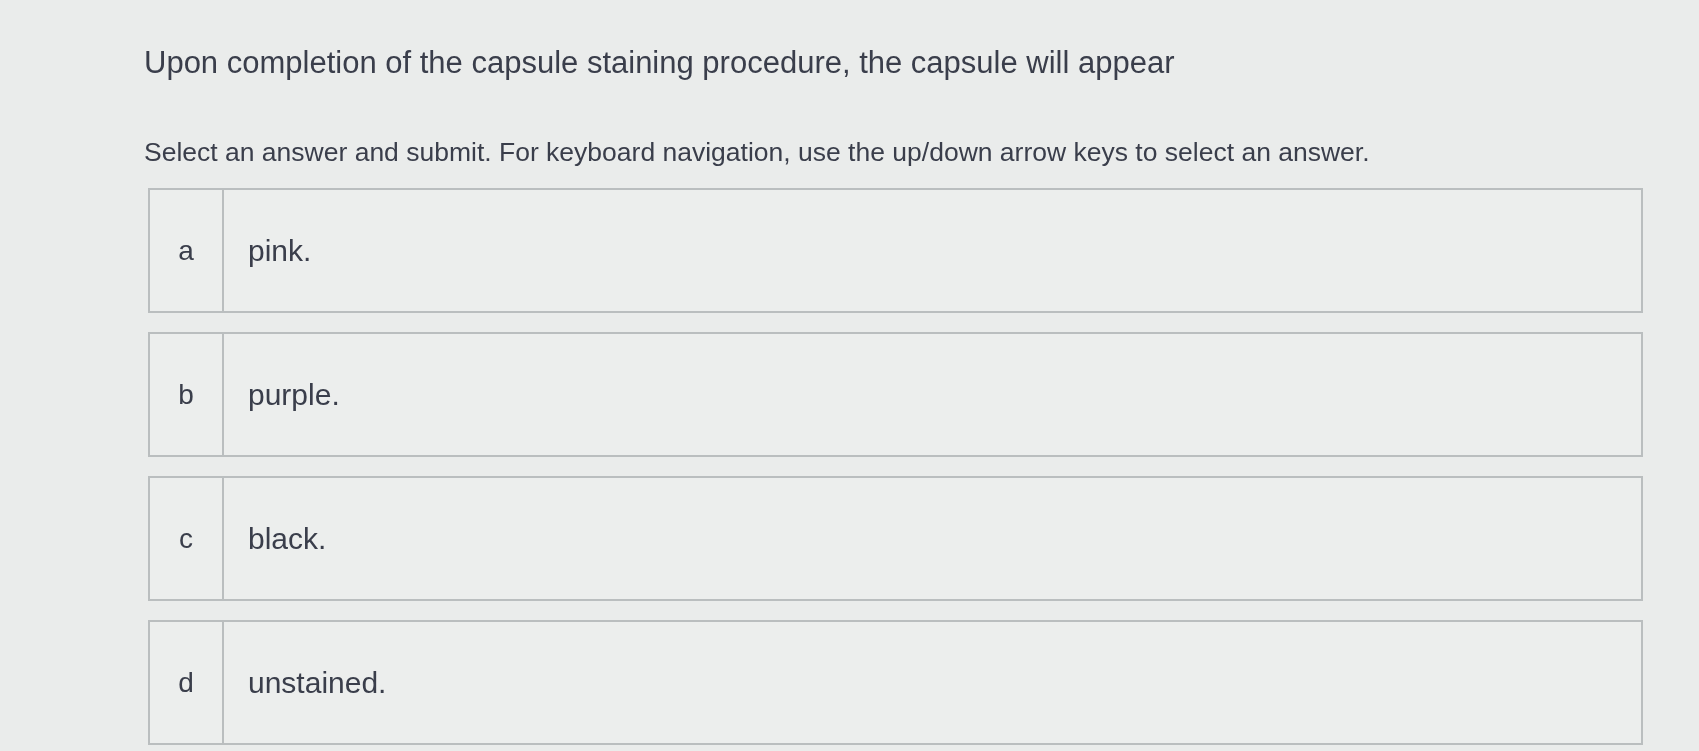  Describe the element at coordinates (895, 538) in the screenshot. I see `answer-option: c black.` at that location.